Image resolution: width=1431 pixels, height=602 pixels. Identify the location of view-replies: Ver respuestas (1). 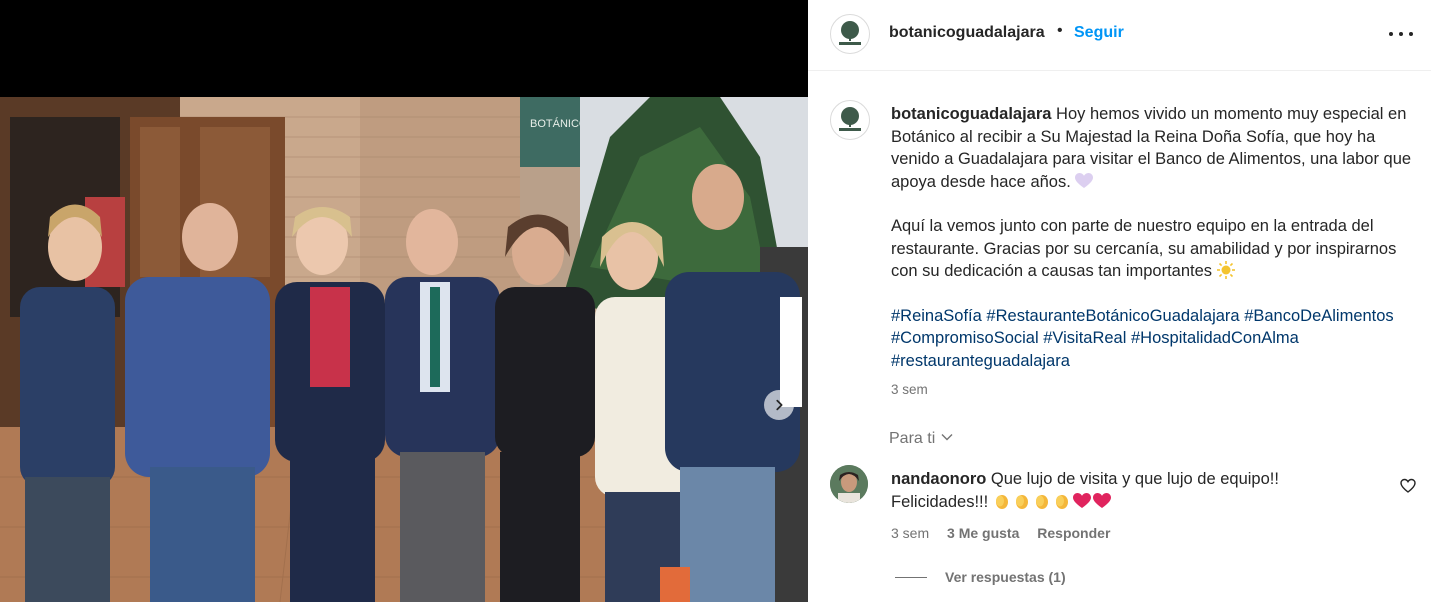
(980, 577).